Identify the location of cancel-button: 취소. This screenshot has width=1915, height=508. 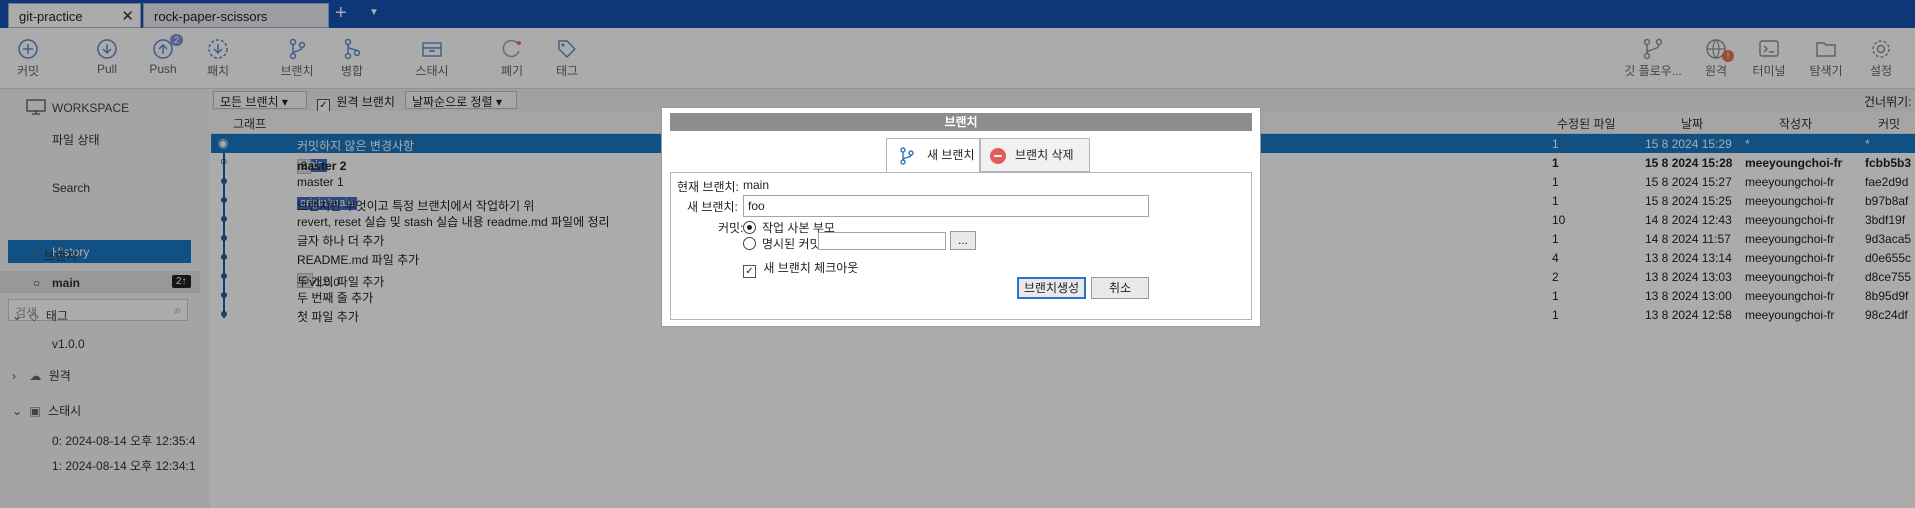
(1120, 288).